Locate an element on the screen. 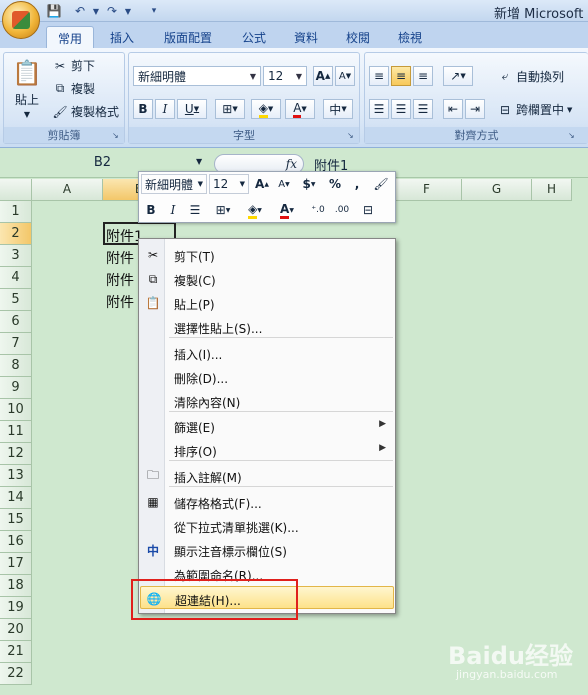 This screenshot has height=695, width=588. name-box-dropdown-icon: ▼ is located at coordinates (199, 161).